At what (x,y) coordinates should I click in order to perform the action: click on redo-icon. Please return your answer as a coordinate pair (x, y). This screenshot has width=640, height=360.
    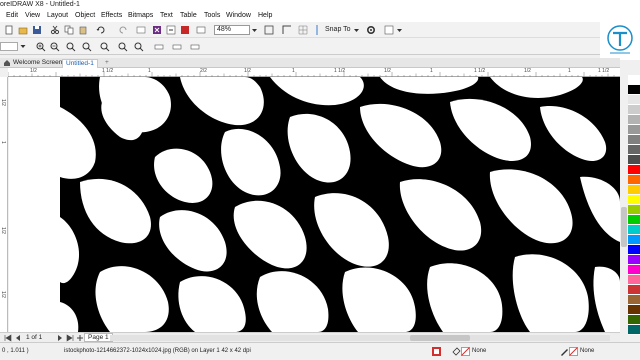
    Looking at the image, I should click on (123, 30).